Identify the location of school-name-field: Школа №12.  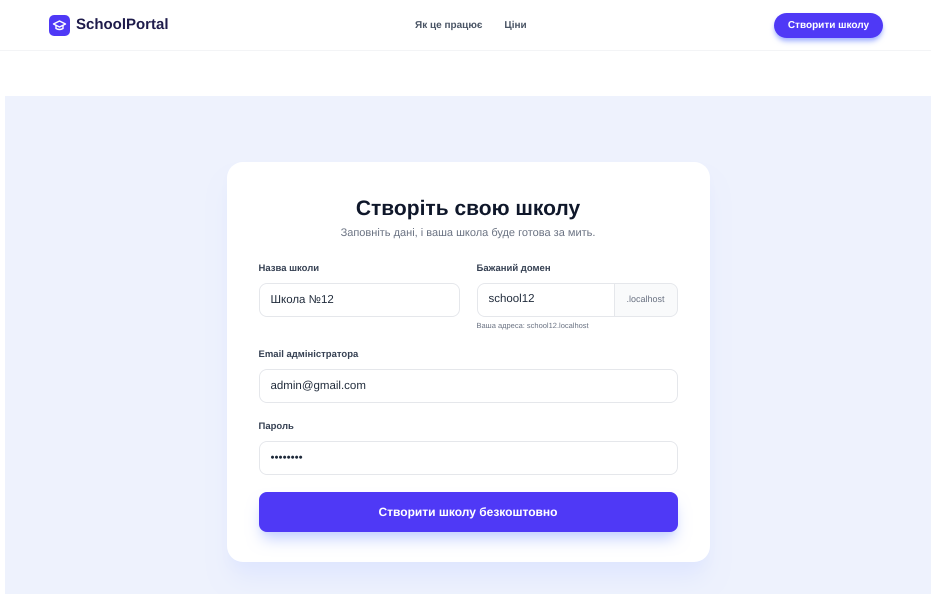
(359, 299).